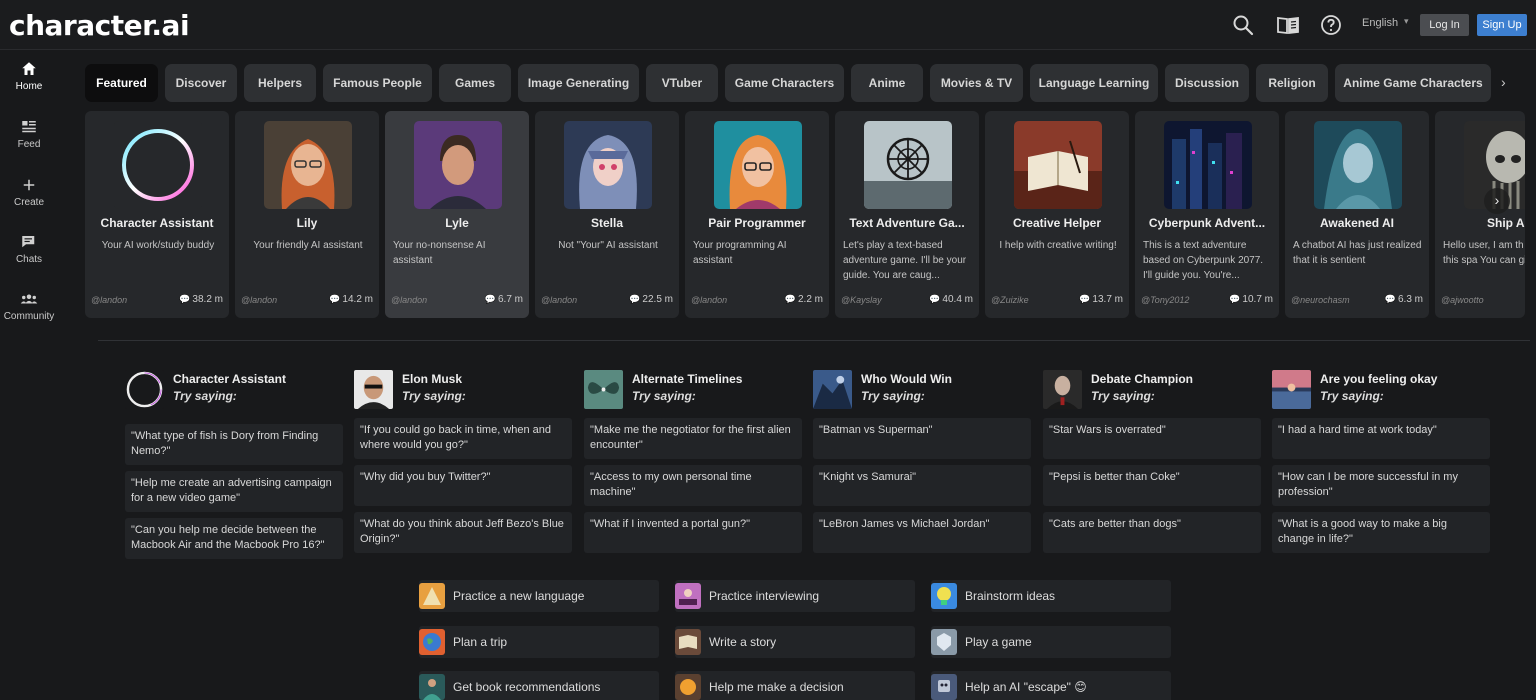  What do you see at coordinates (795, 642) in the screenshot?
I see `suggestion-write-story: Write a story` at bounding box center [795, 642].